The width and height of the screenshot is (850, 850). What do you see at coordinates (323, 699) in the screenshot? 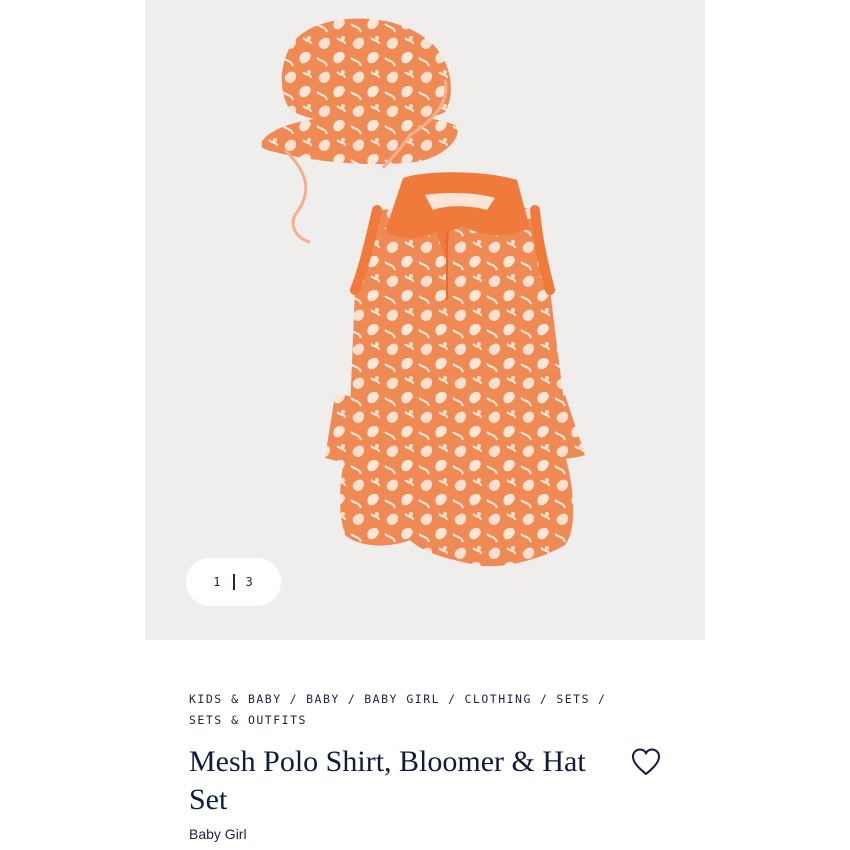
I see `breadcrumb-item-baby: BABY` at bounding box center [323, 699].